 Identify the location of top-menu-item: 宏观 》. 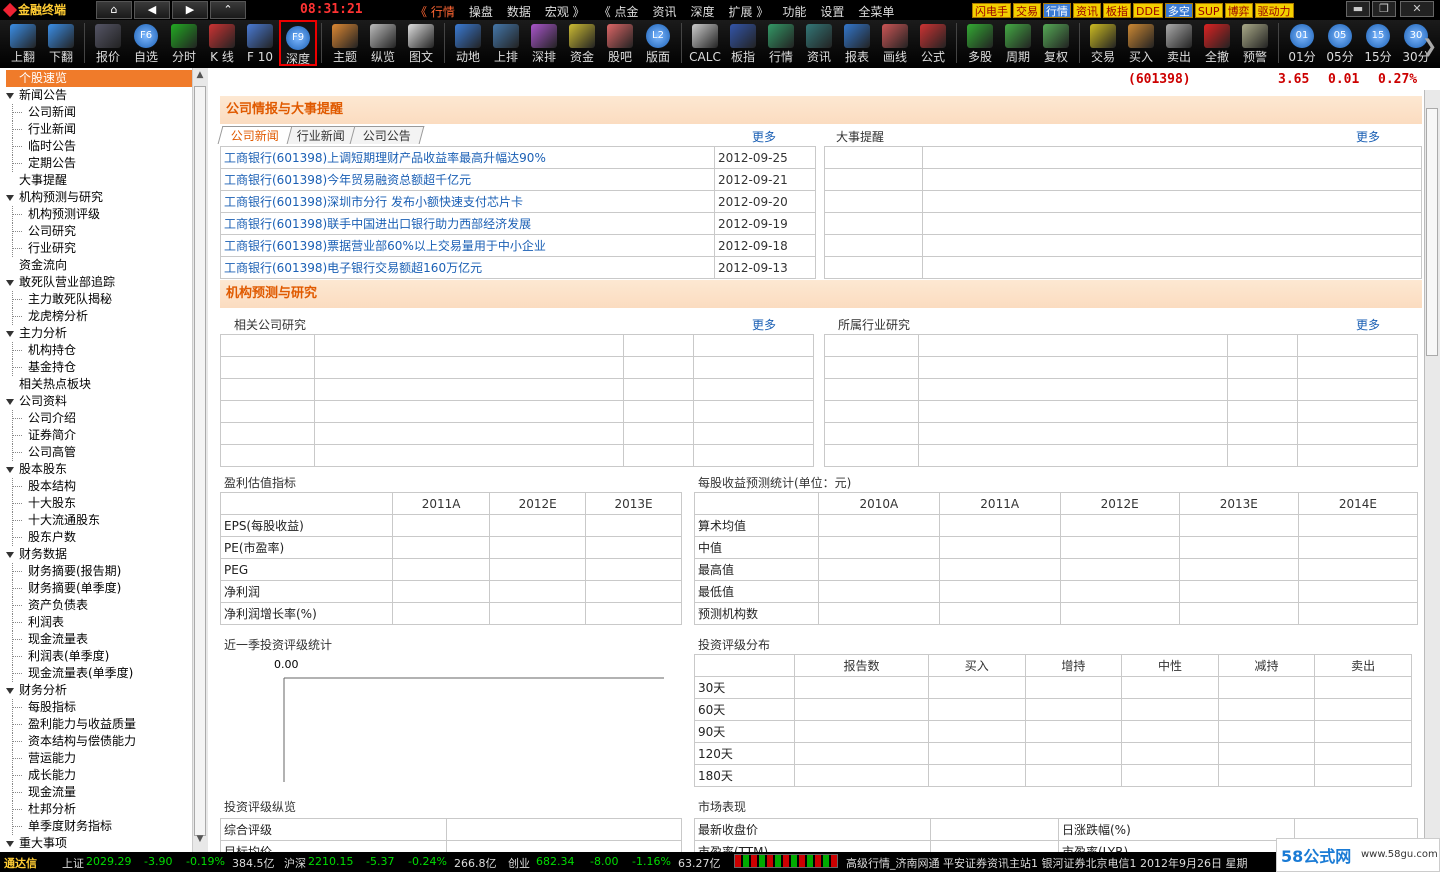
(565, 11).